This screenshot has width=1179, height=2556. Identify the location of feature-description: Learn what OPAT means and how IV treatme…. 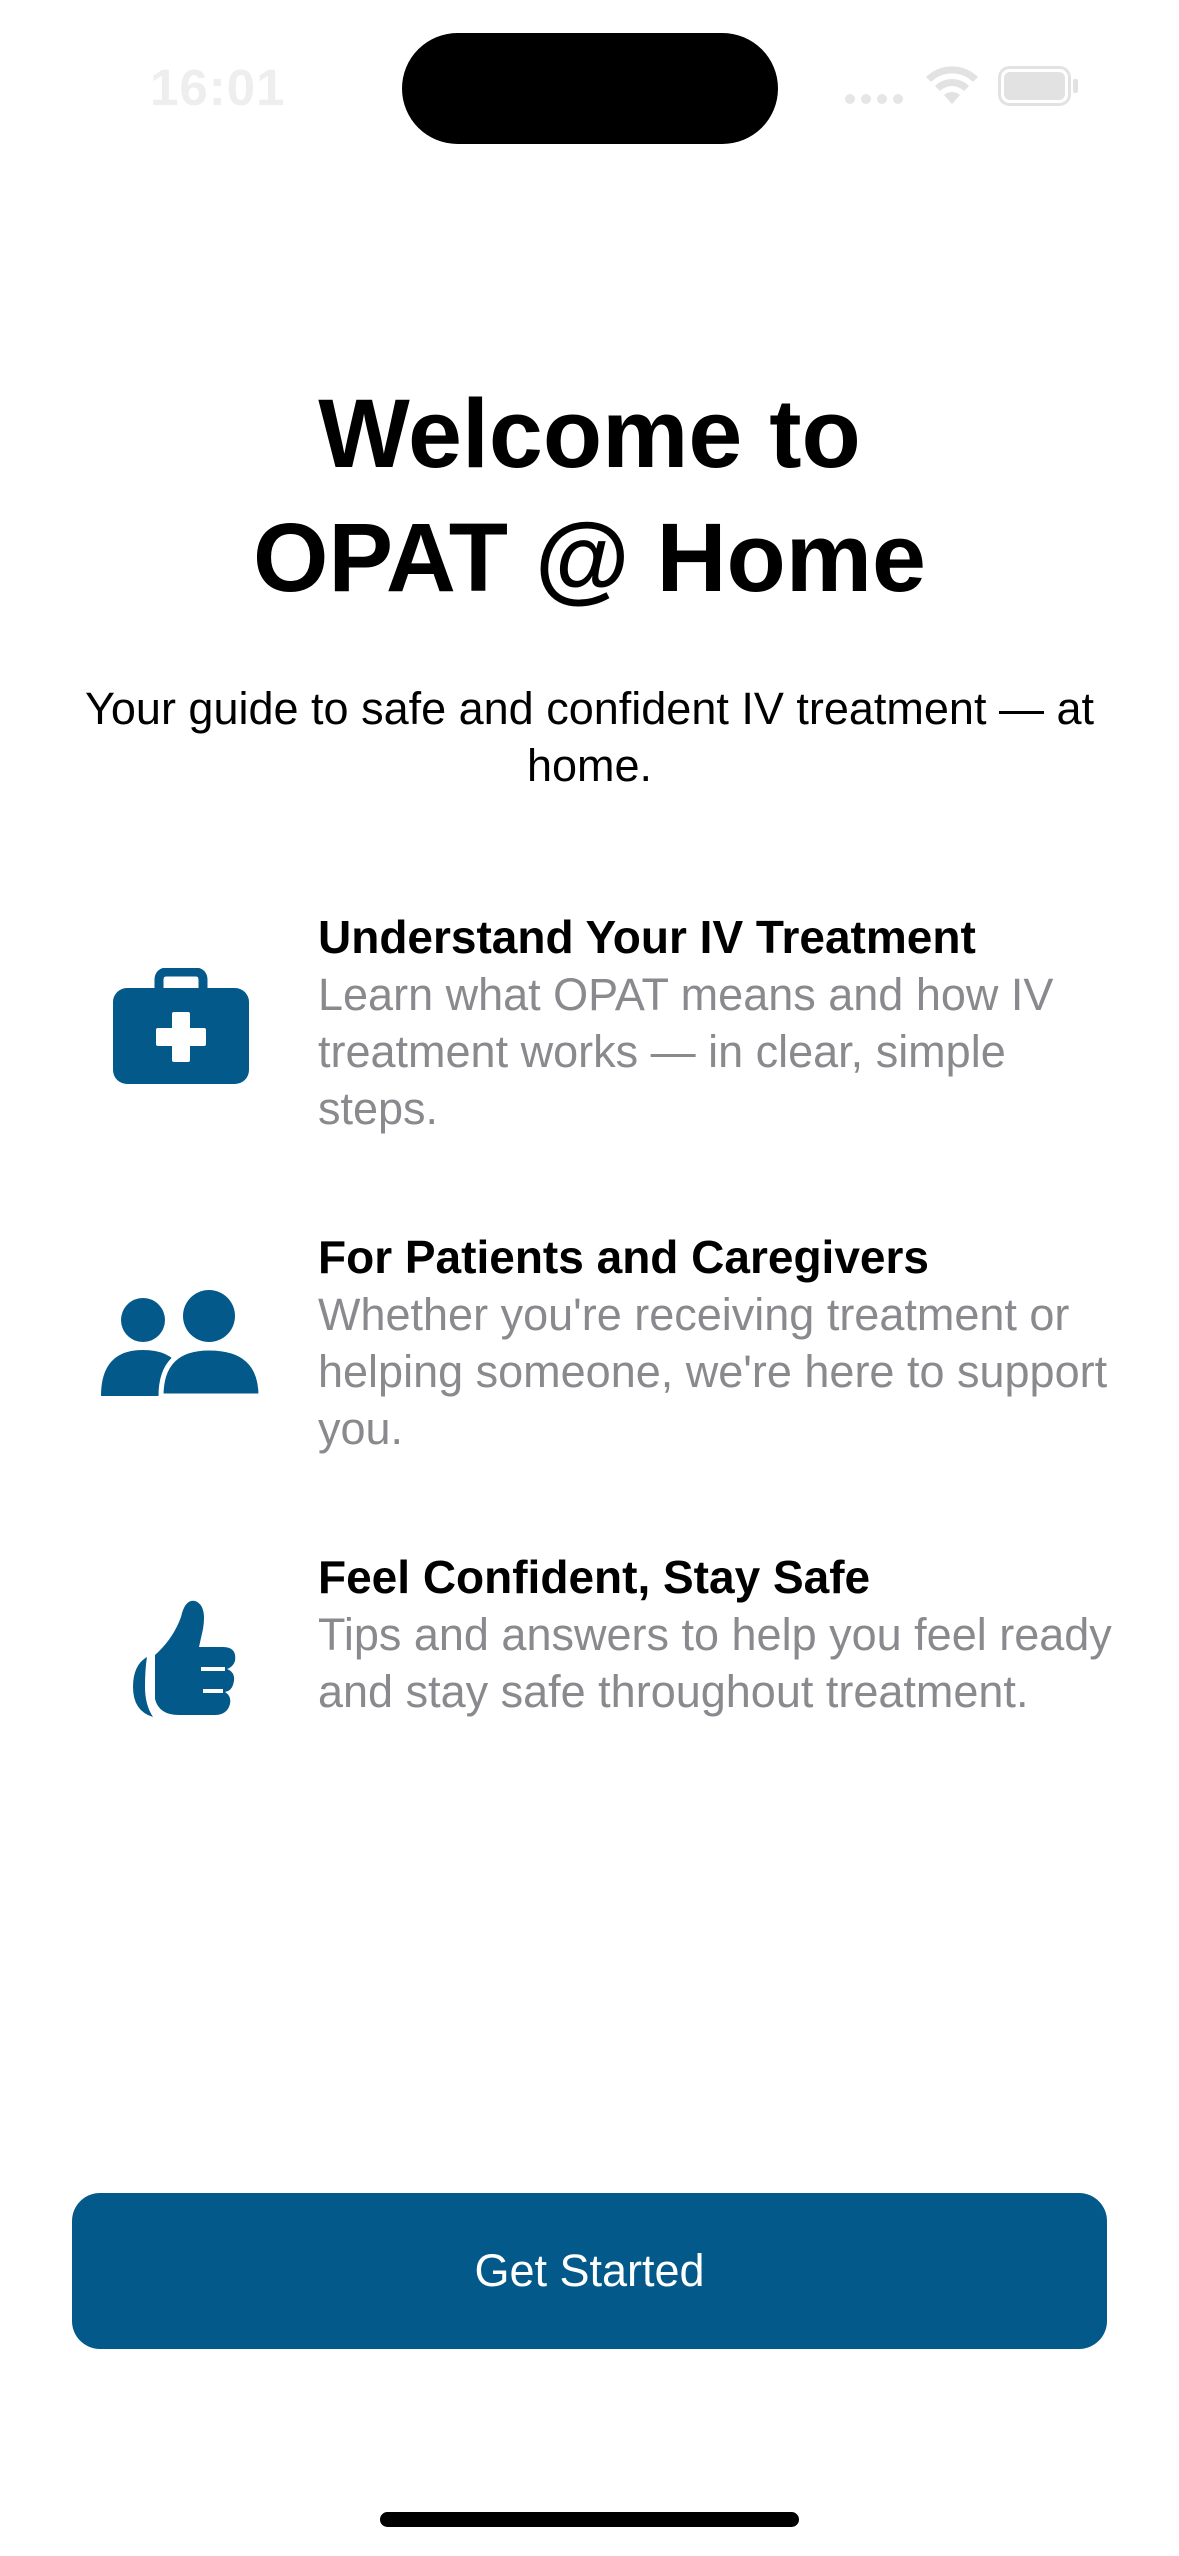
(686, 1051).